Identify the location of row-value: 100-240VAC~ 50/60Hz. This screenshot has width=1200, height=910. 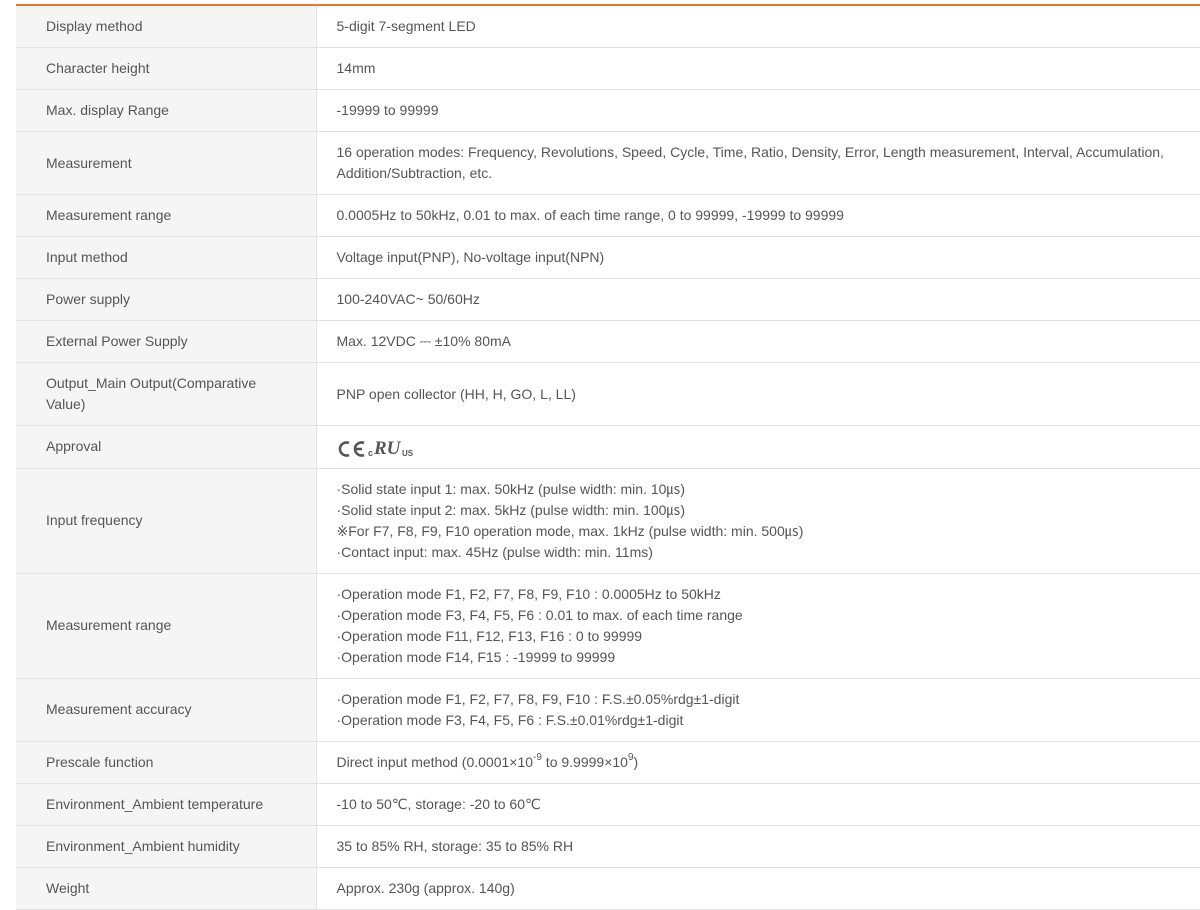
(758, 299).